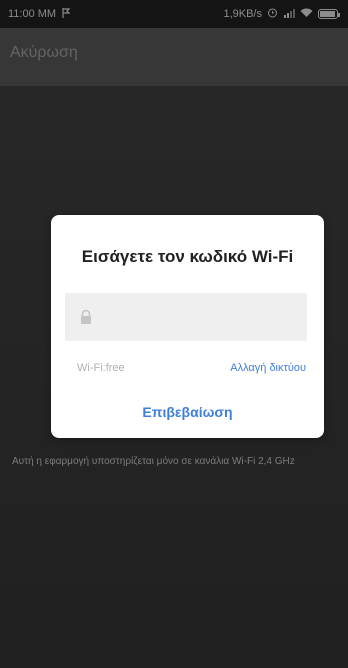  What do you see at coordinates (187, 256) in the screenshot?
I see `dialog-title: Εισάγετε τον κωδικό Wi-Fi` at bounding box center [187, 256].